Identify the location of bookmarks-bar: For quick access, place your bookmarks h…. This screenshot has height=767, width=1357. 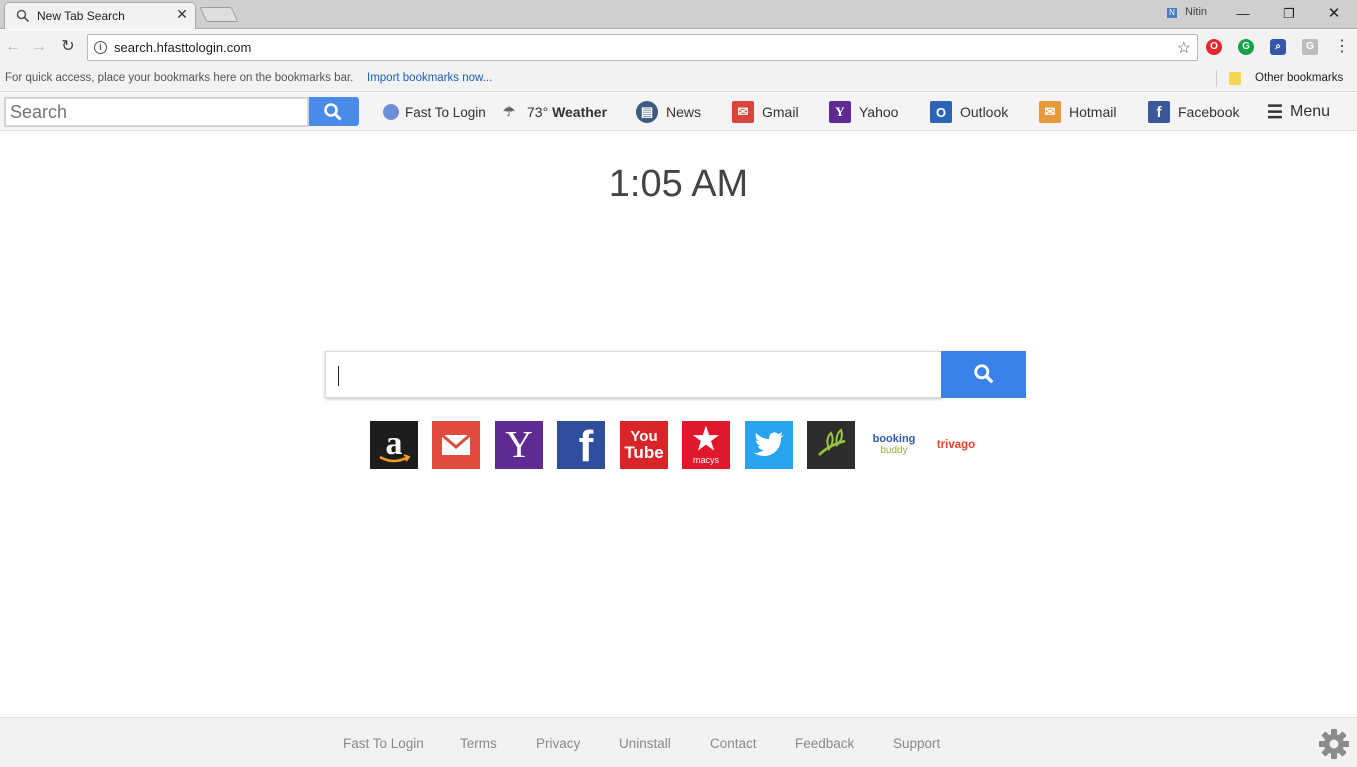
(678, 78).